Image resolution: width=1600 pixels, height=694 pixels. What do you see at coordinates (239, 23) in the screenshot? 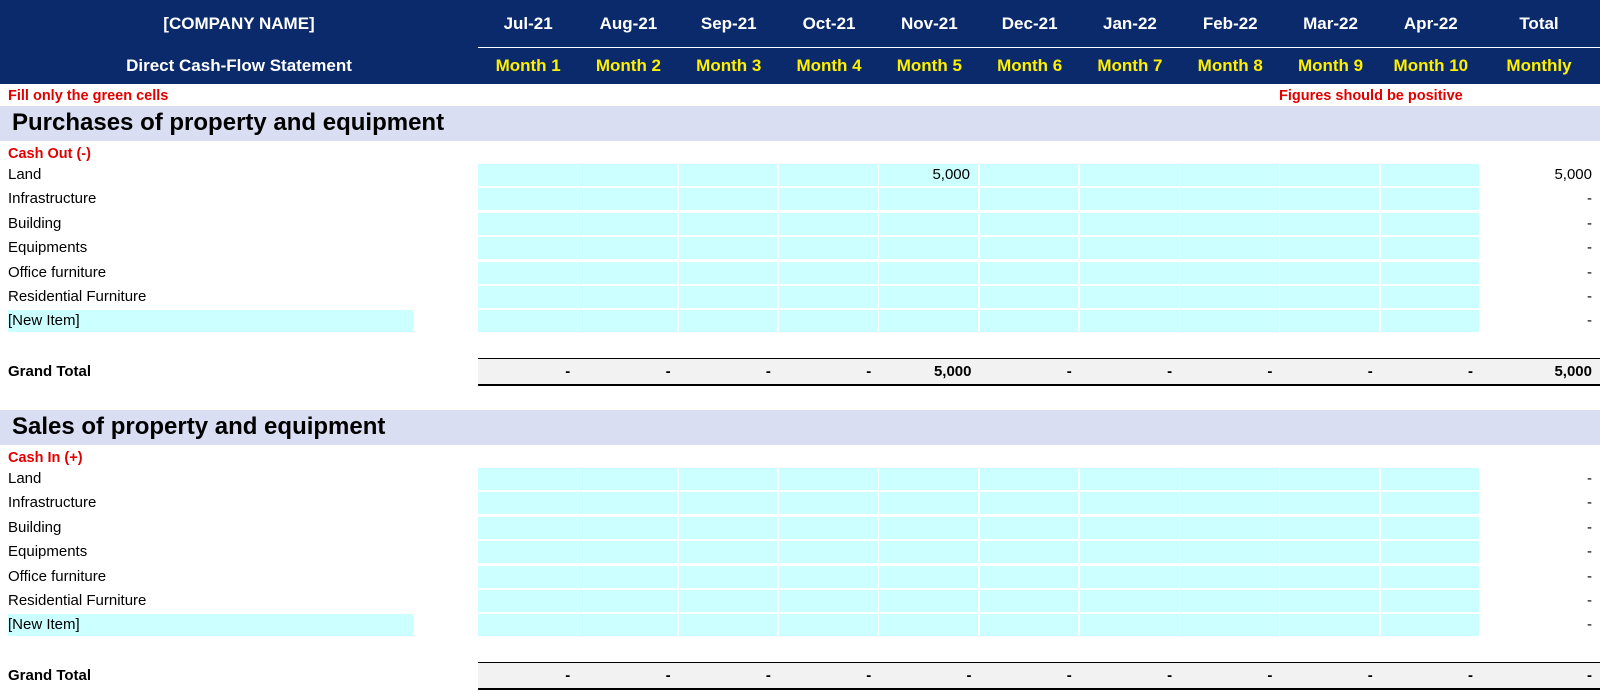
I see `company-name: [COMPANY NAME]` at bounding box center [239, 23].